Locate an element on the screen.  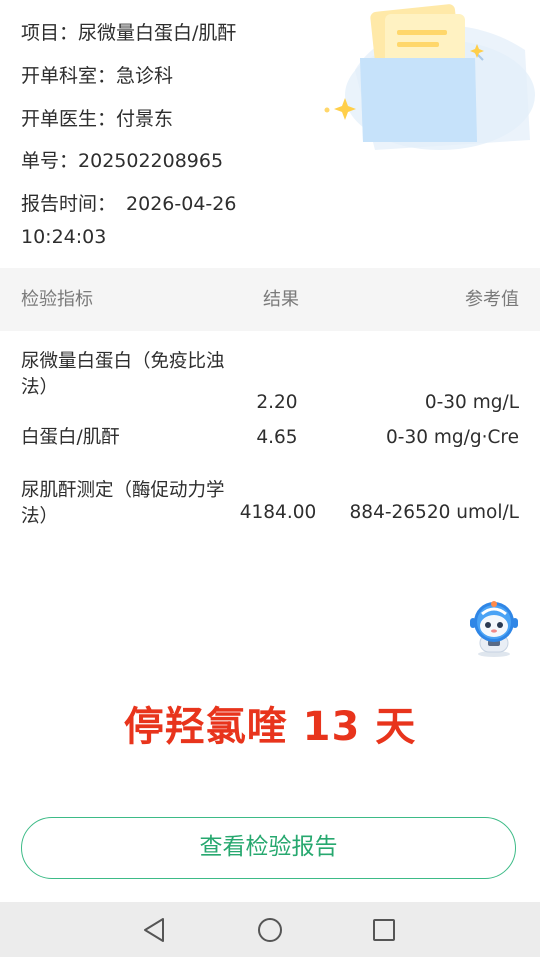
reference-range: 0-30 mg/L is located at coordinates (471, 402).